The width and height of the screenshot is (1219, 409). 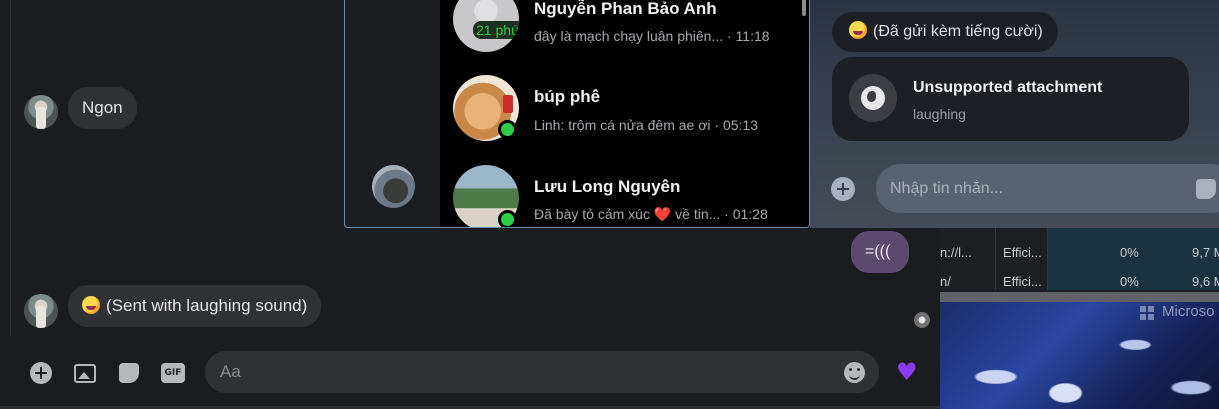 What do you see at coordinates (945, 281) in the screenshot?
I see `process-name: n/` at bounding box center [945, 281].